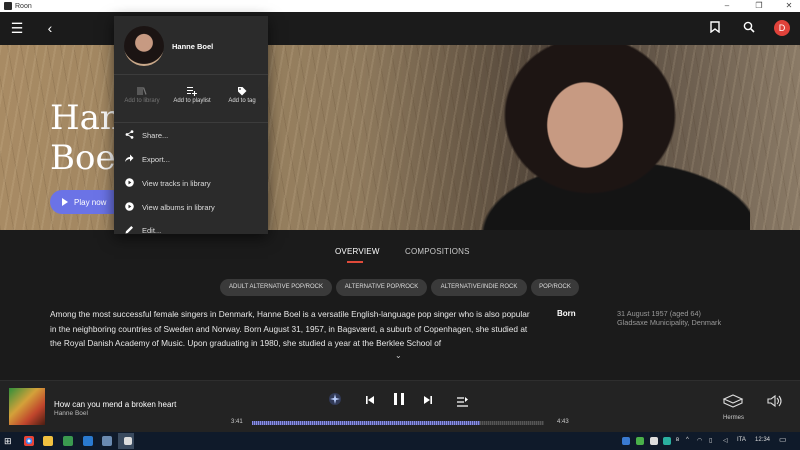  I want to click on wifi-icon: ◠, so click(699, 440).